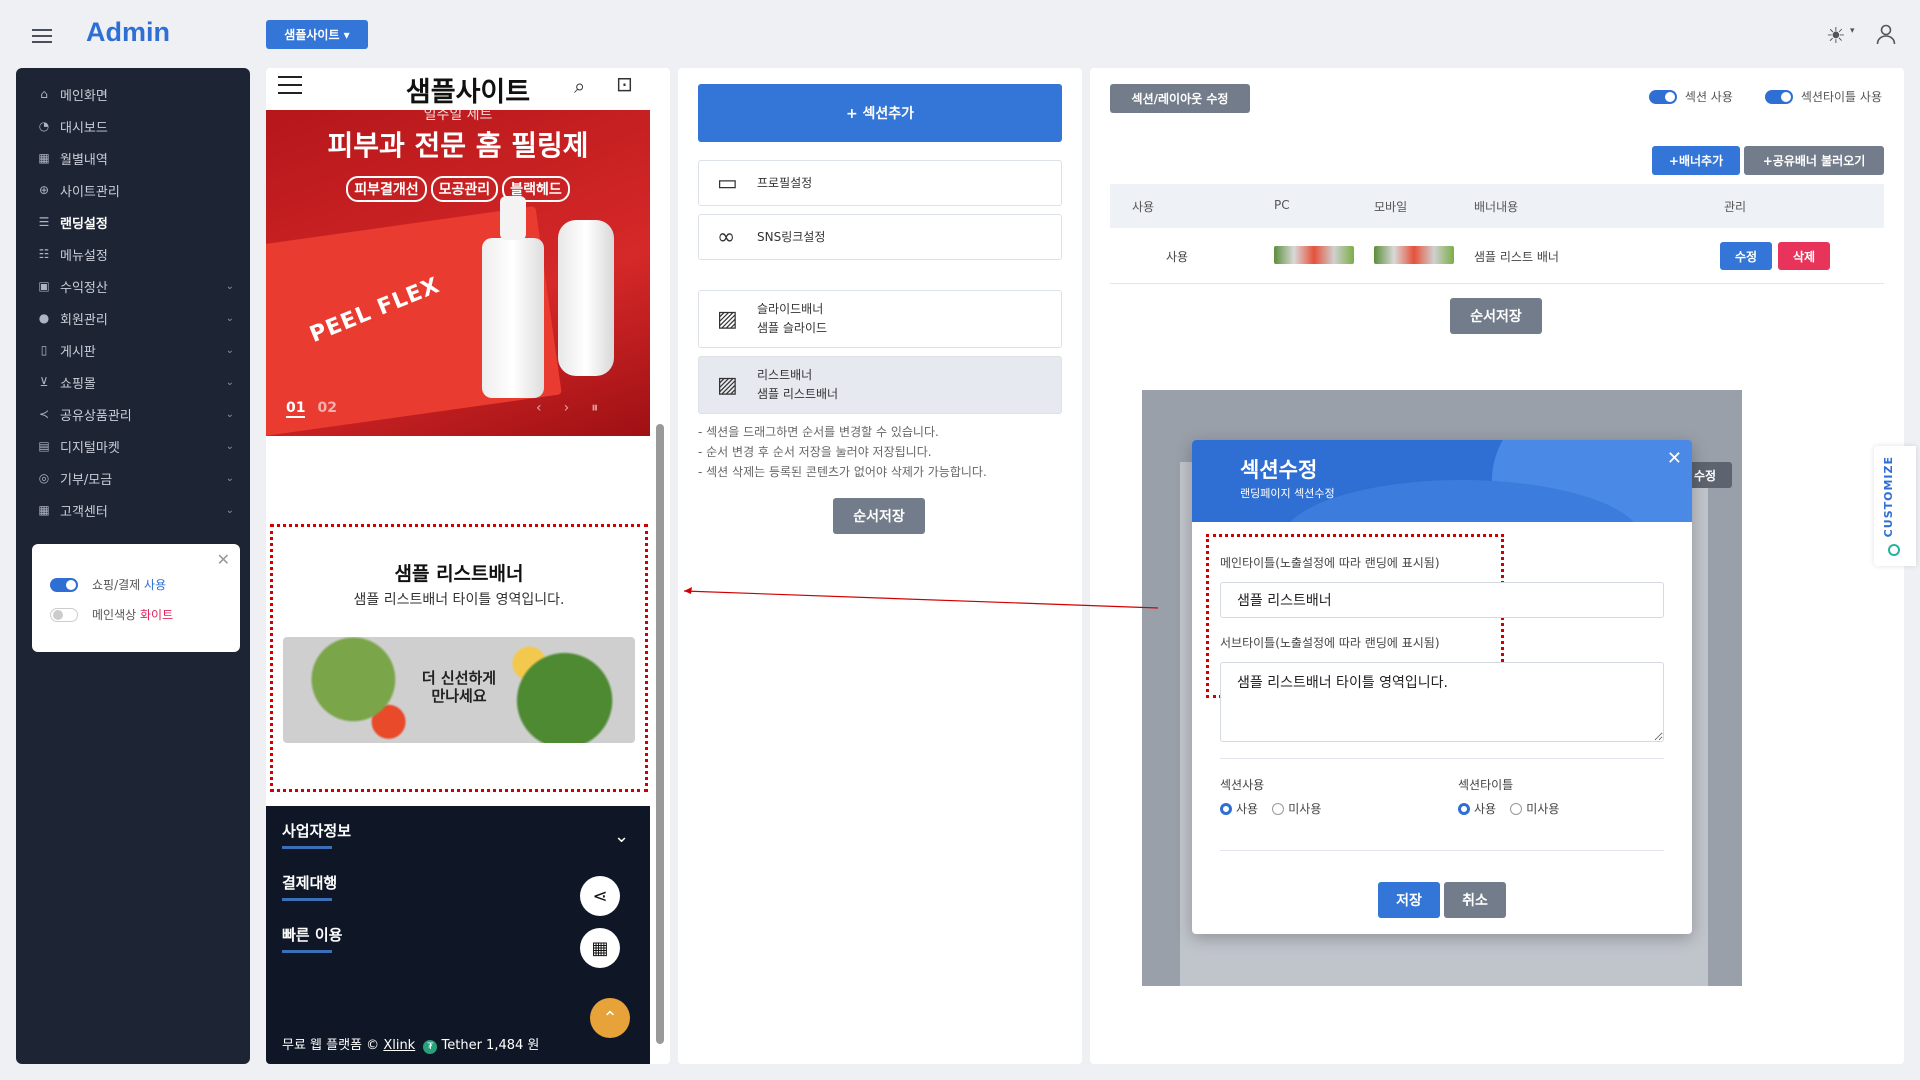 The image size is (1920, 1080). I want to click on edit-button: 수정, so click(1746, 256).